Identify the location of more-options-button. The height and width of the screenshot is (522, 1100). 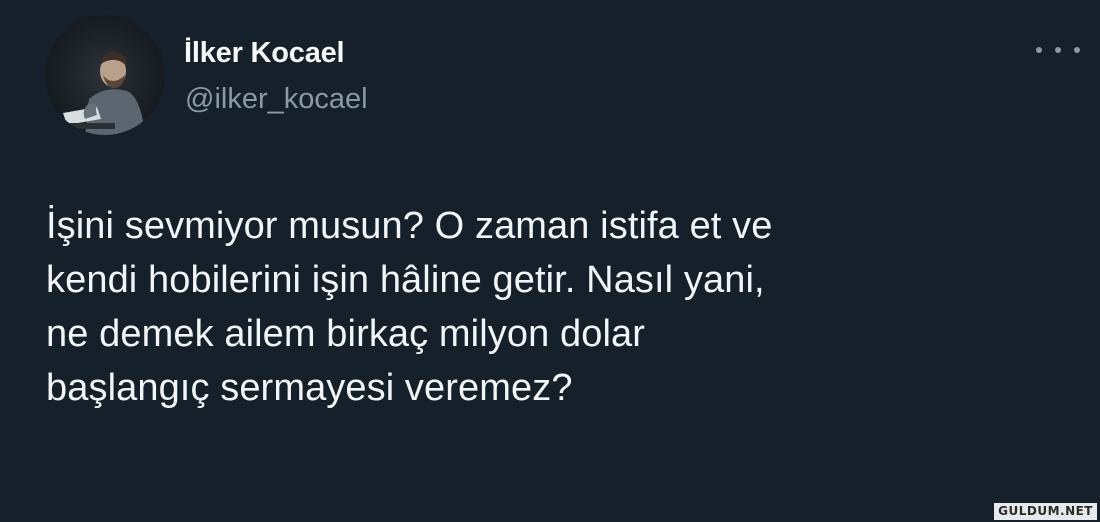
(1058, 50).